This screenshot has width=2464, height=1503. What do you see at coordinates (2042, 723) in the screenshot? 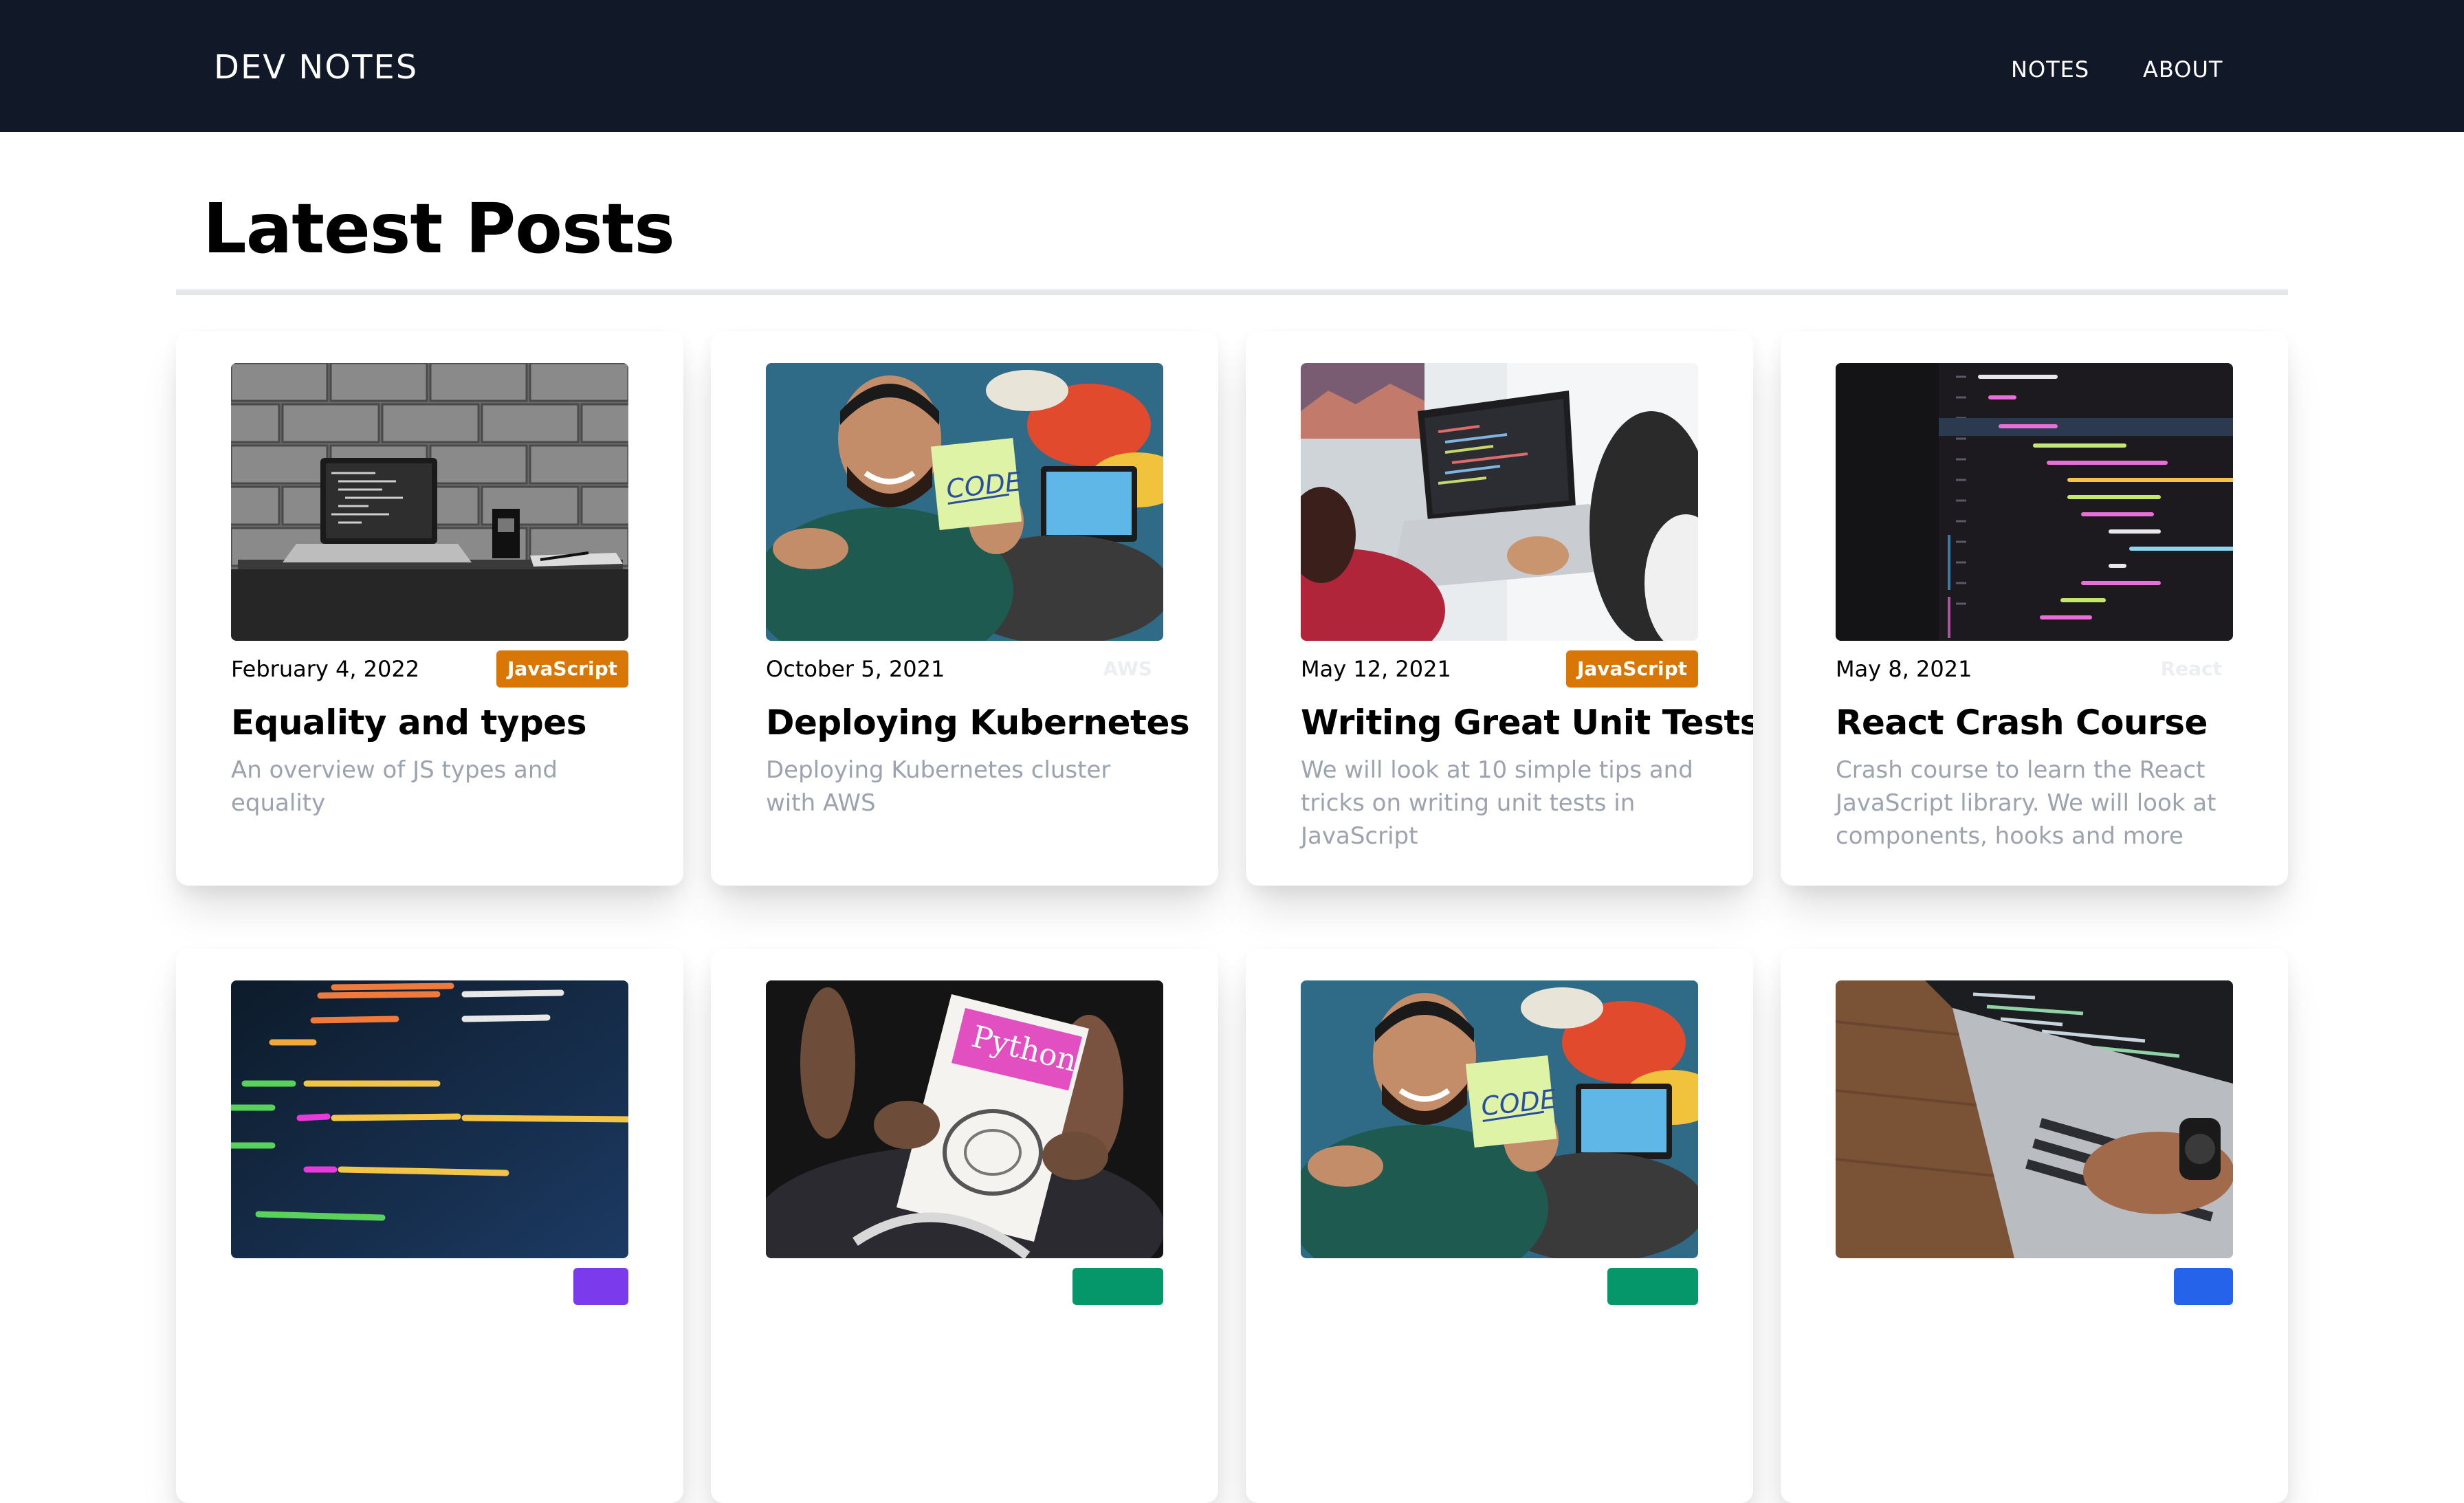
I see `post-title: React Crash Course` at bounding box center [2042, 723].